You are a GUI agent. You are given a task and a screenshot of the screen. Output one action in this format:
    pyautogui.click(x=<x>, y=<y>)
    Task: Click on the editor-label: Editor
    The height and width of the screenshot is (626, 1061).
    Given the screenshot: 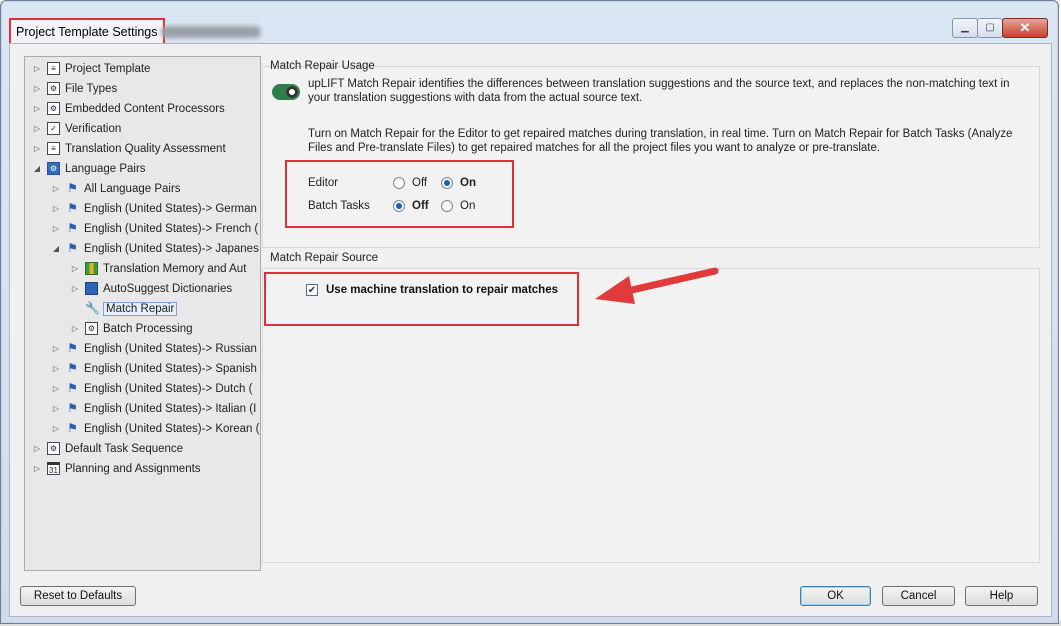 What is the action you would take?
    pyautogui.click(x=323, y=183)
    